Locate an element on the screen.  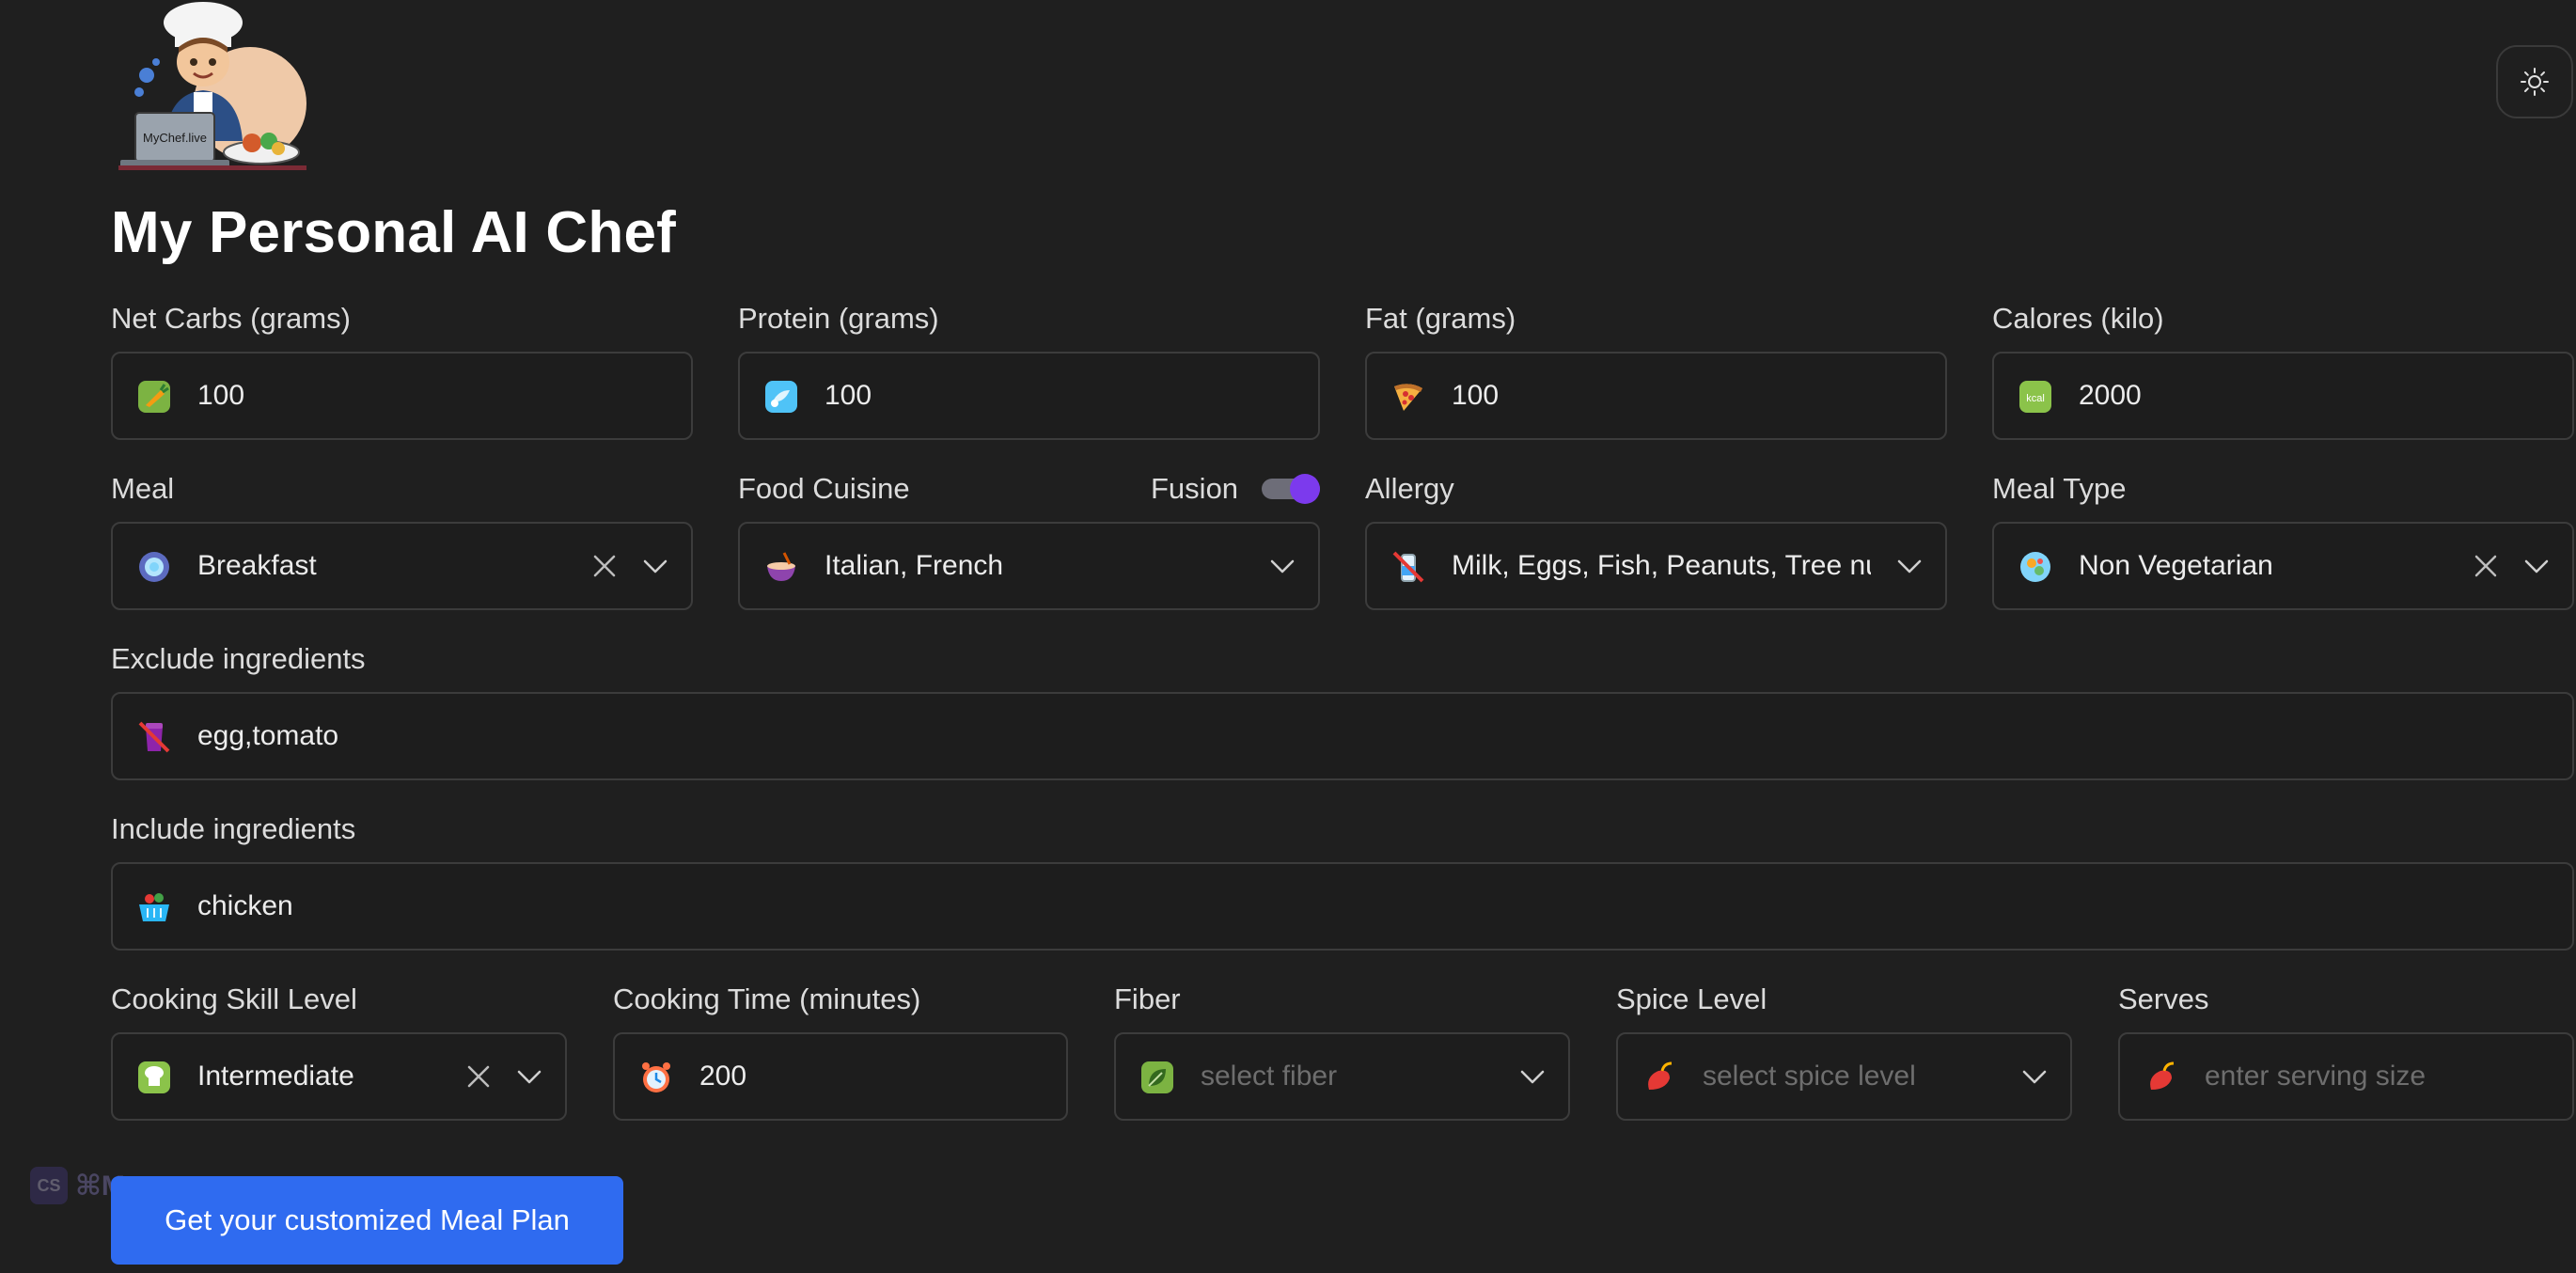
spice-select: select spice level is located at coordinates (1844, 1076).